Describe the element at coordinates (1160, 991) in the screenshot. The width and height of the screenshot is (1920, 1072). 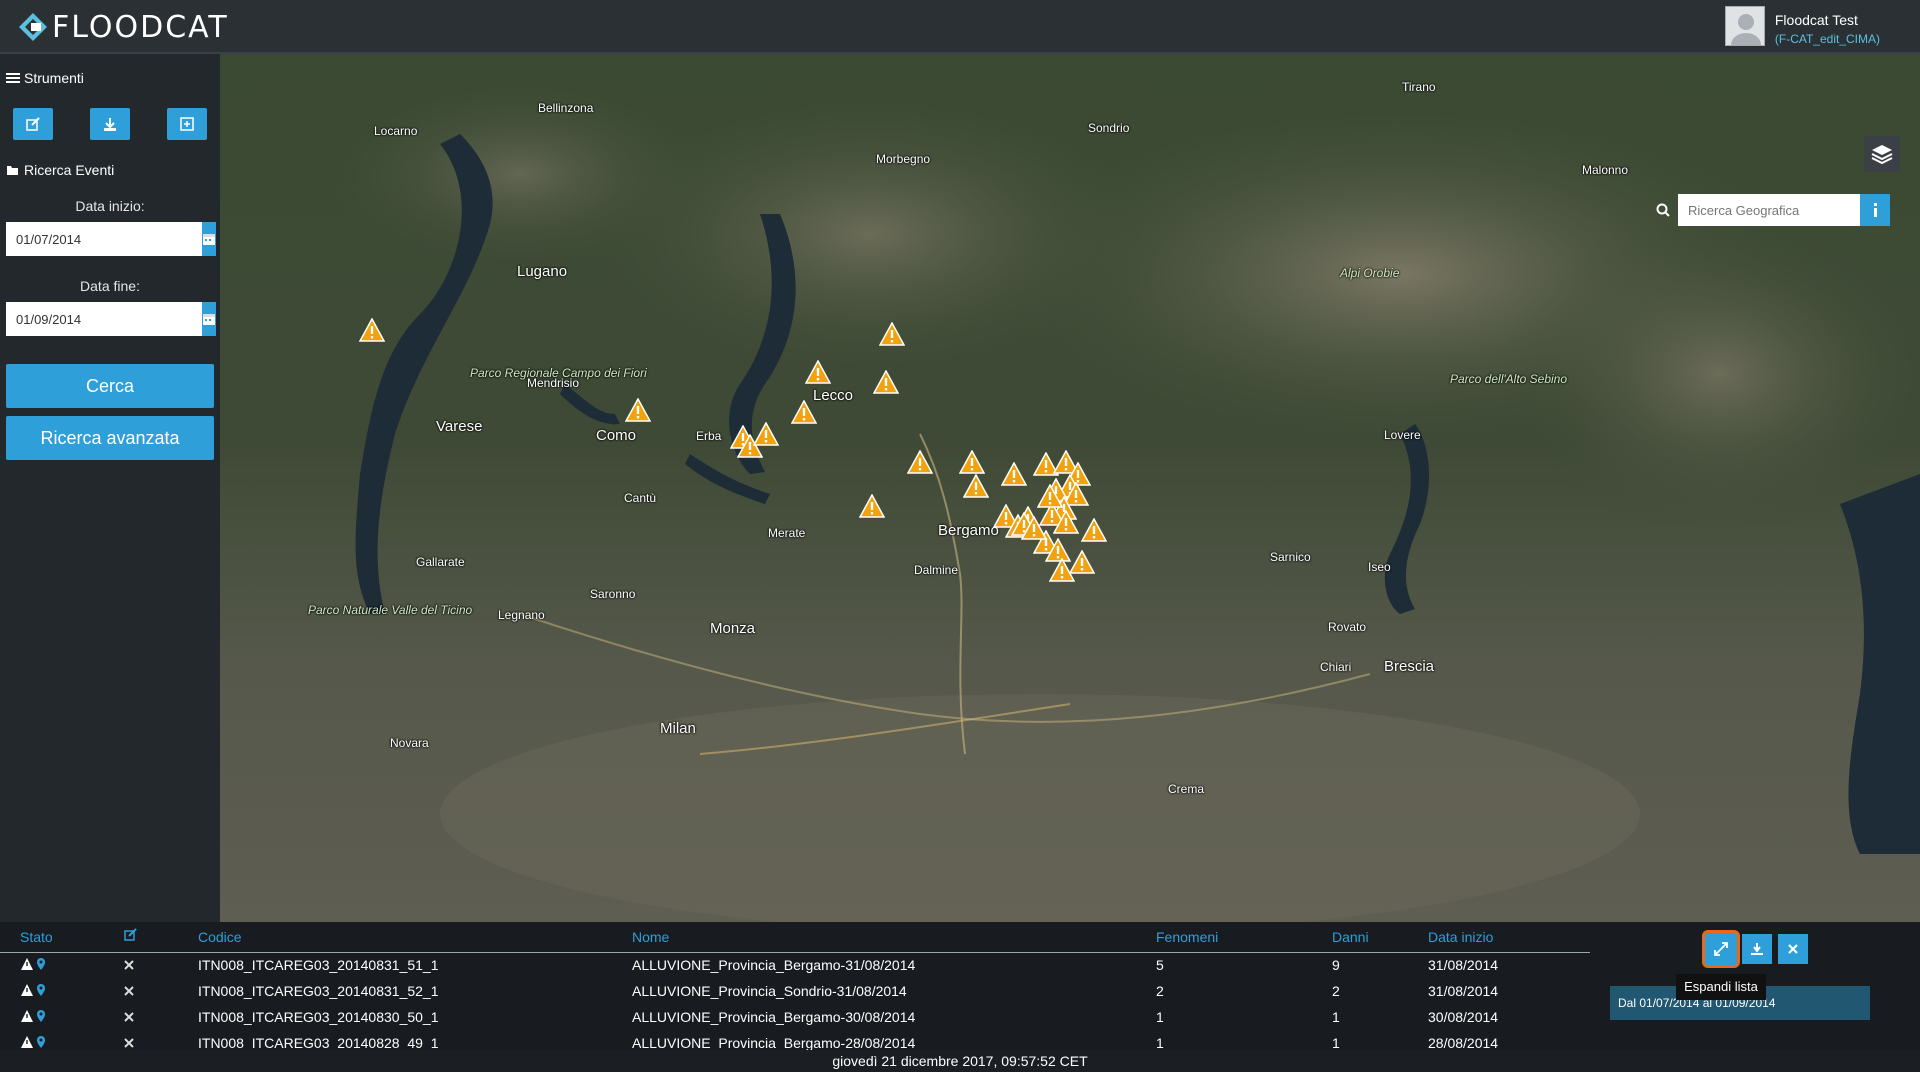
I see `fenomeni-cell: 2` at that location.